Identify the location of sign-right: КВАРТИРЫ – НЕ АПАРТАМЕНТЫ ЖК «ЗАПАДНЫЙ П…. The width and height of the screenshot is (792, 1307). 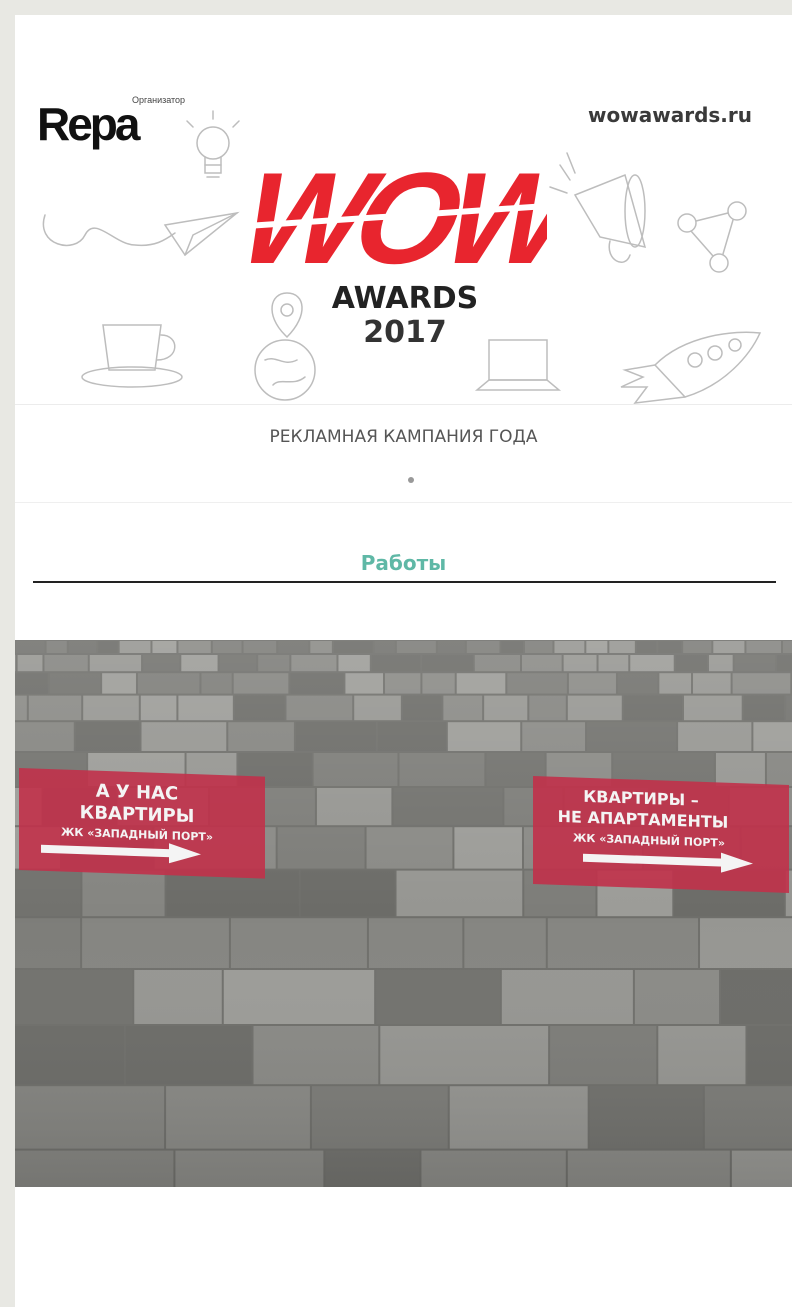
(661, 834).